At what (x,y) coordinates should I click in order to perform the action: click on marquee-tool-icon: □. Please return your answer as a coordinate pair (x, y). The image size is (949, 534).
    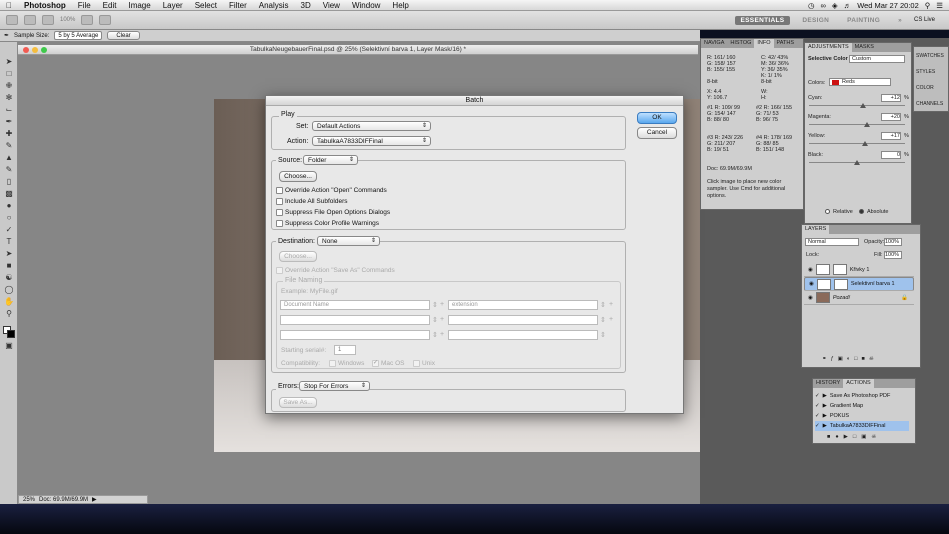
    Looking at the image, I should click on (9, 74).